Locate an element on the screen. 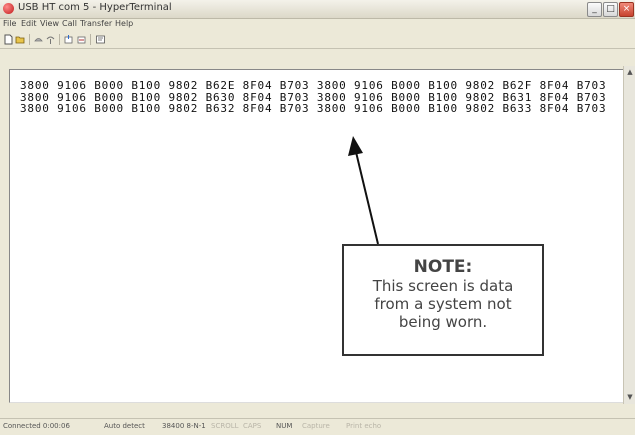  annotation-arrow is located at coordinates (363, 190).